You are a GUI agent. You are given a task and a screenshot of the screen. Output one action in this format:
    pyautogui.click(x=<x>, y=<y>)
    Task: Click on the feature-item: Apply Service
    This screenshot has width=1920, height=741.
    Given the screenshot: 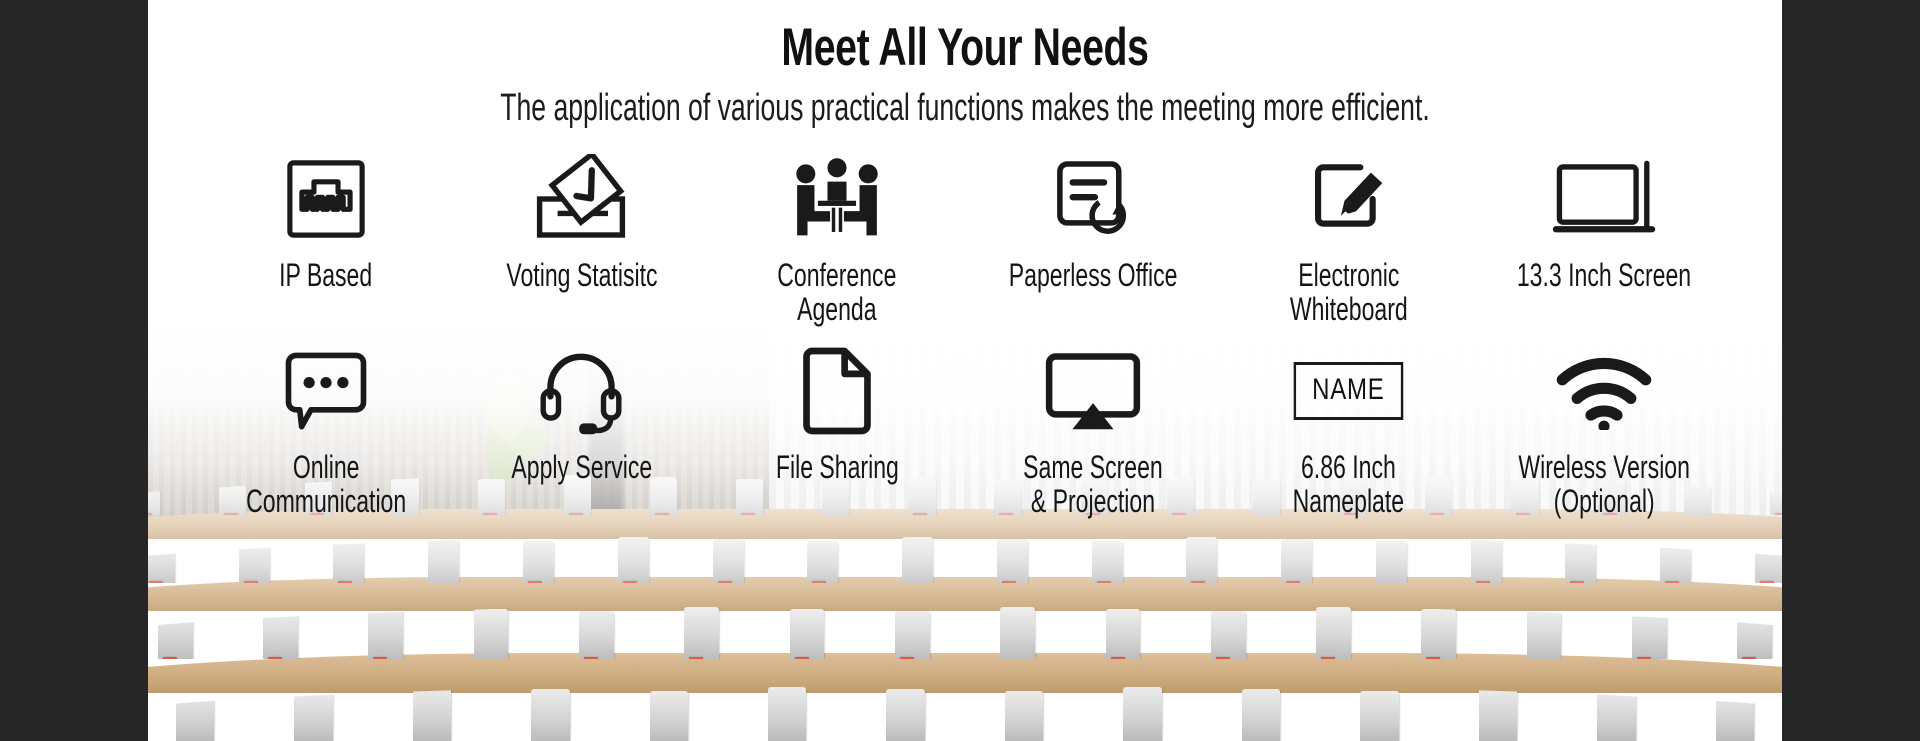 What is the action you would take?
    pyautogui.click(x=582, y=431)
    